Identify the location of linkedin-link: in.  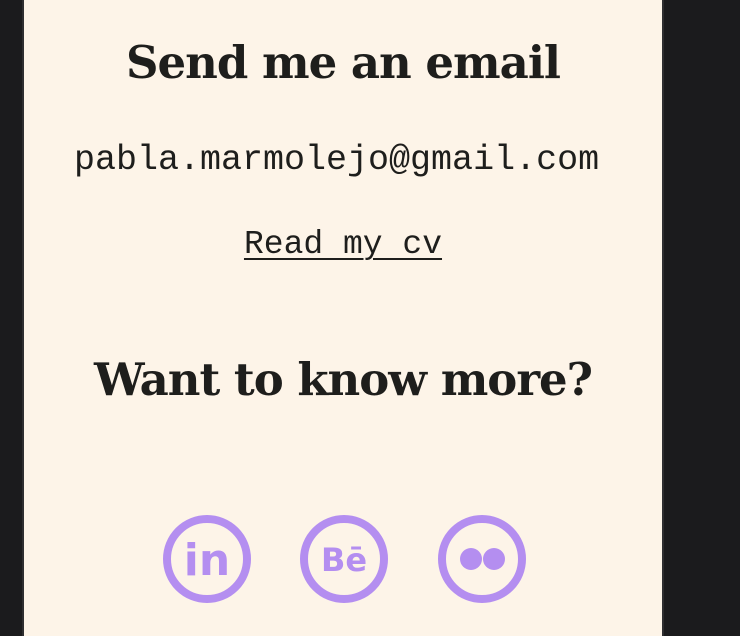
(207, 559).